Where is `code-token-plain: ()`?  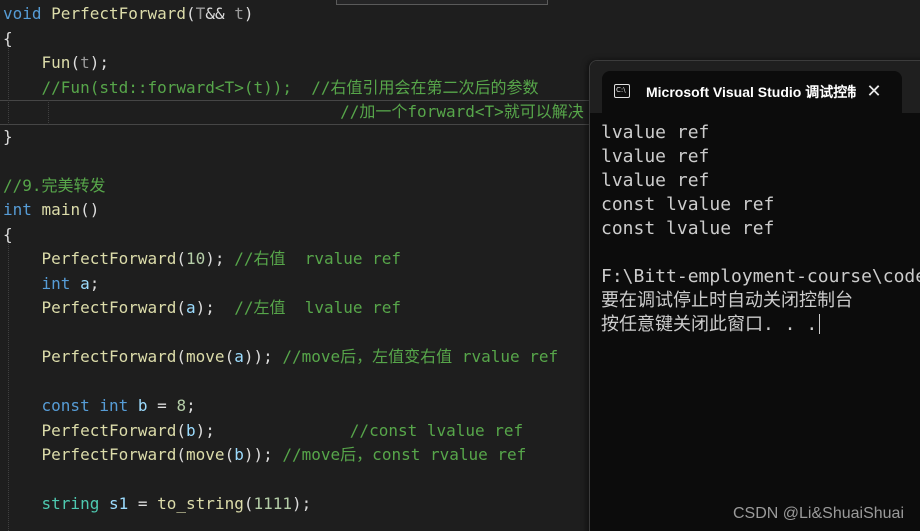
code-token-plain: () is located at coordinates (90, 209).